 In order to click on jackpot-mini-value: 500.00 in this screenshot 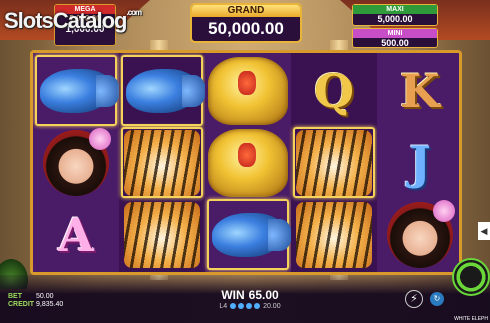, I will do `click(395, 43)`.